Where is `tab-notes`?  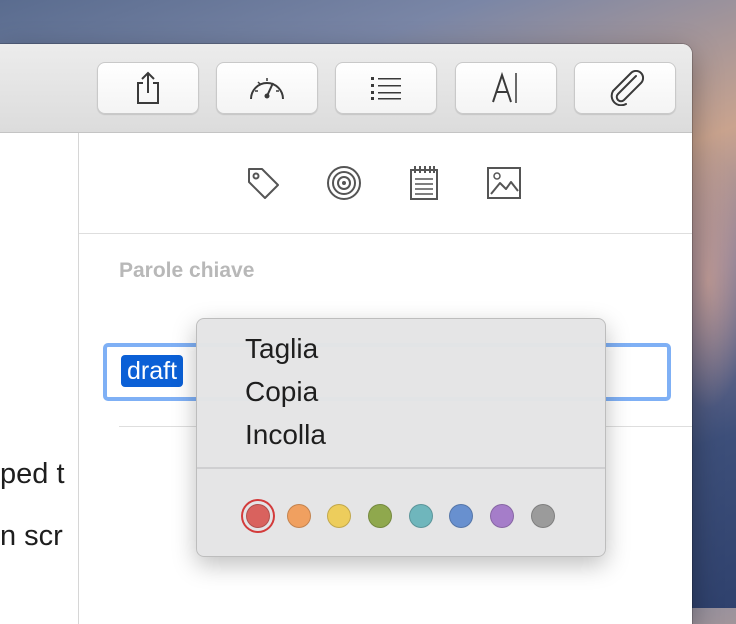 tab-notes is located at coordinates (424, 183).